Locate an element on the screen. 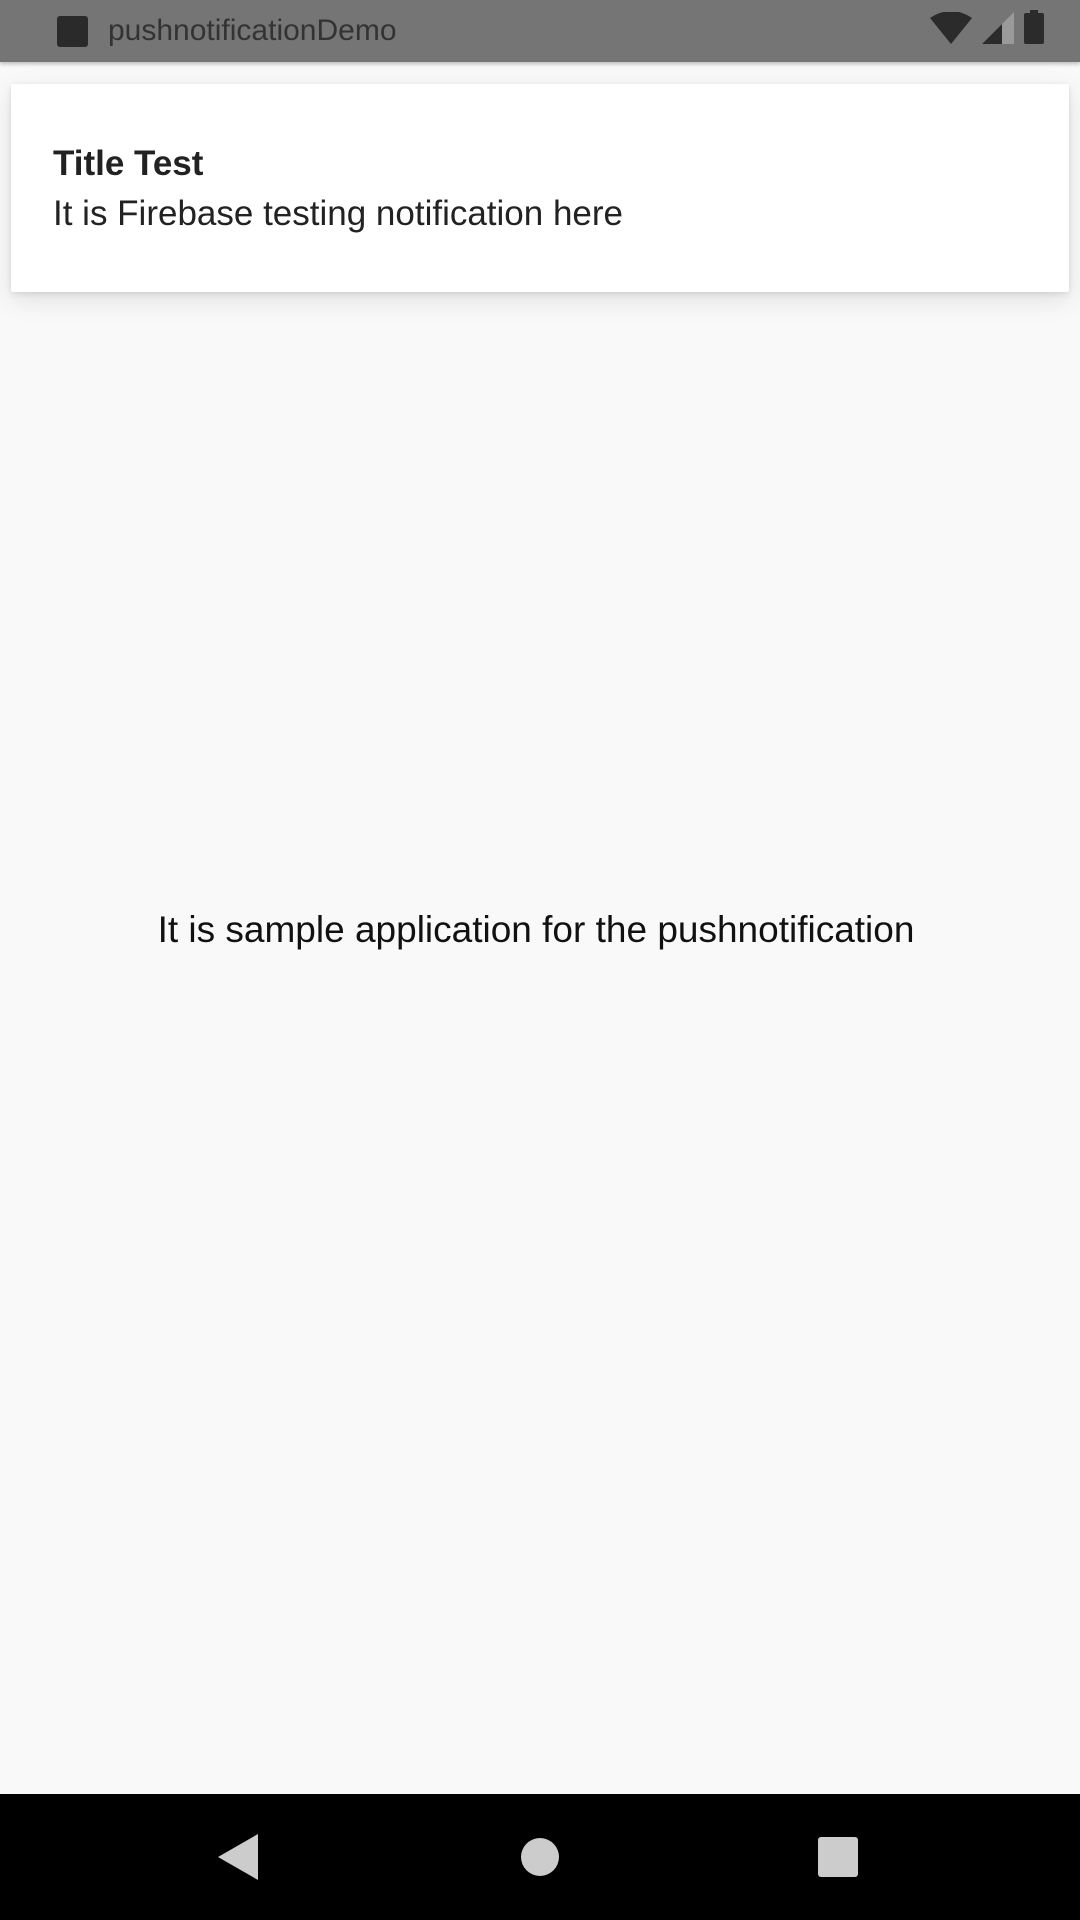 This screenshot has width=1080, height=1920. notification-body: It is Firebase testing notification here is located at coordinates (338, 213).